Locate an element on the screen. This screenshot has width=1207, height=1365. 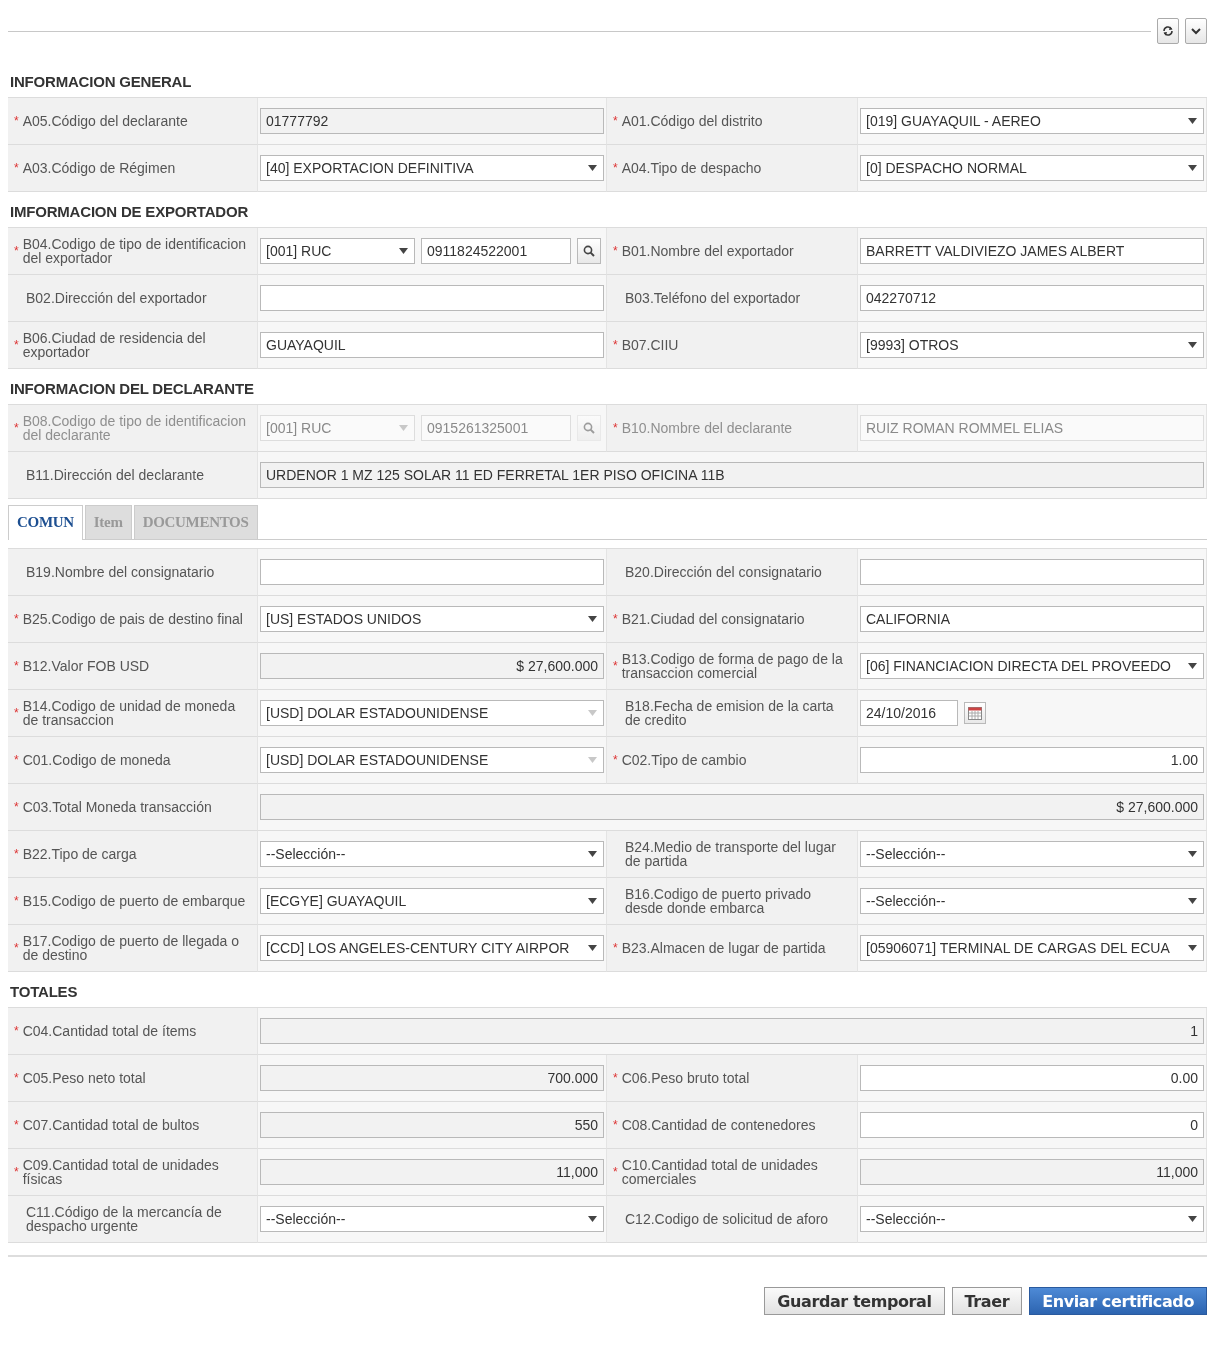
tab: COMUN is located at coordinates (45, 522).